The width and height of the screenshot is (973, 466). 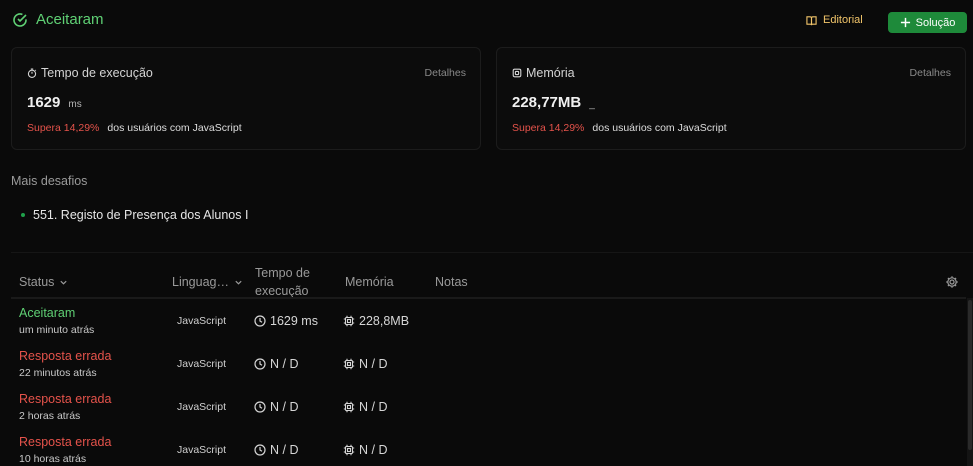 I want to click on gear-icon, so click(x=952, y=282).